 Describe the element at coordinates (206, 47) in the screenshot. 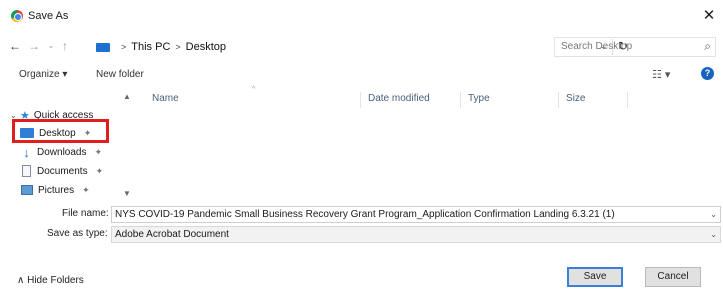

I see `breadcrumb-desktop: Desktop` at that location.